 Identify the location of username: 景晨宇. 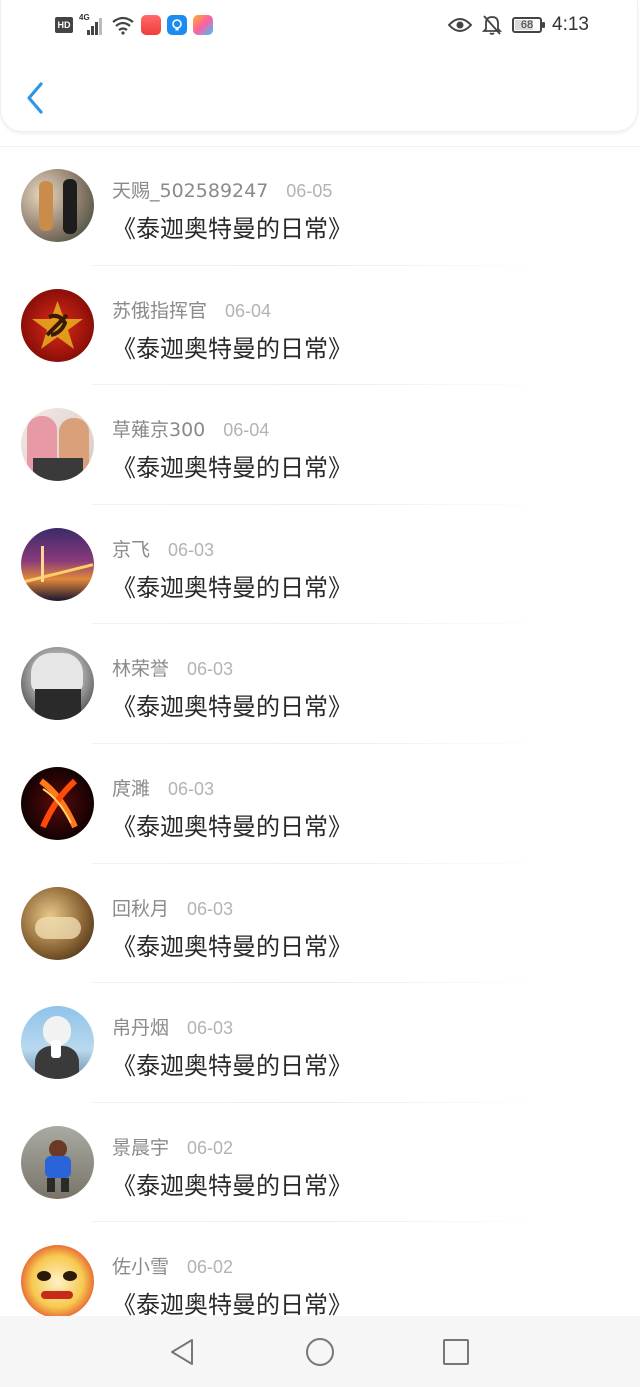
(140, 1146).